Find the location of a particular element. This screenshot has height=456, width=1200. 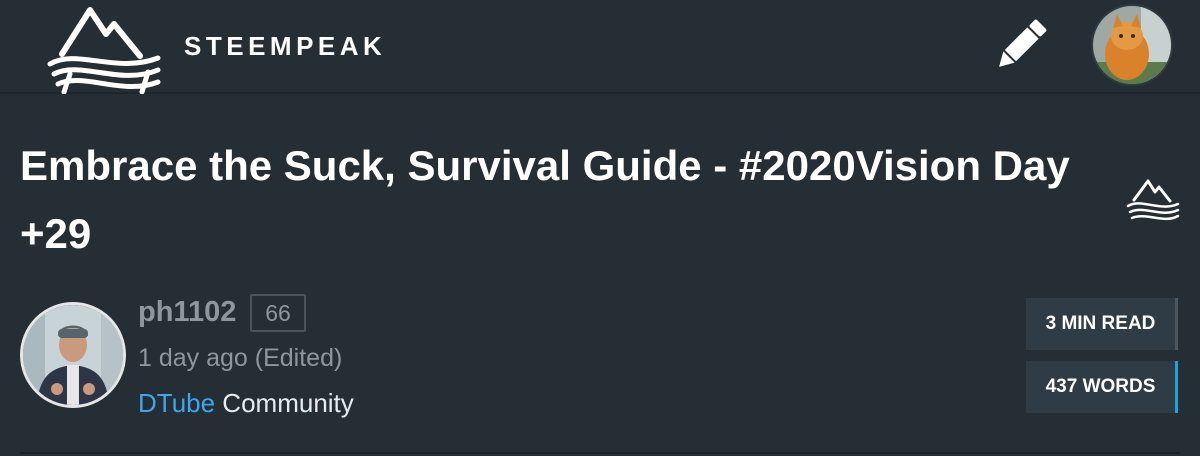

divider is located at coordinates (600, 453).